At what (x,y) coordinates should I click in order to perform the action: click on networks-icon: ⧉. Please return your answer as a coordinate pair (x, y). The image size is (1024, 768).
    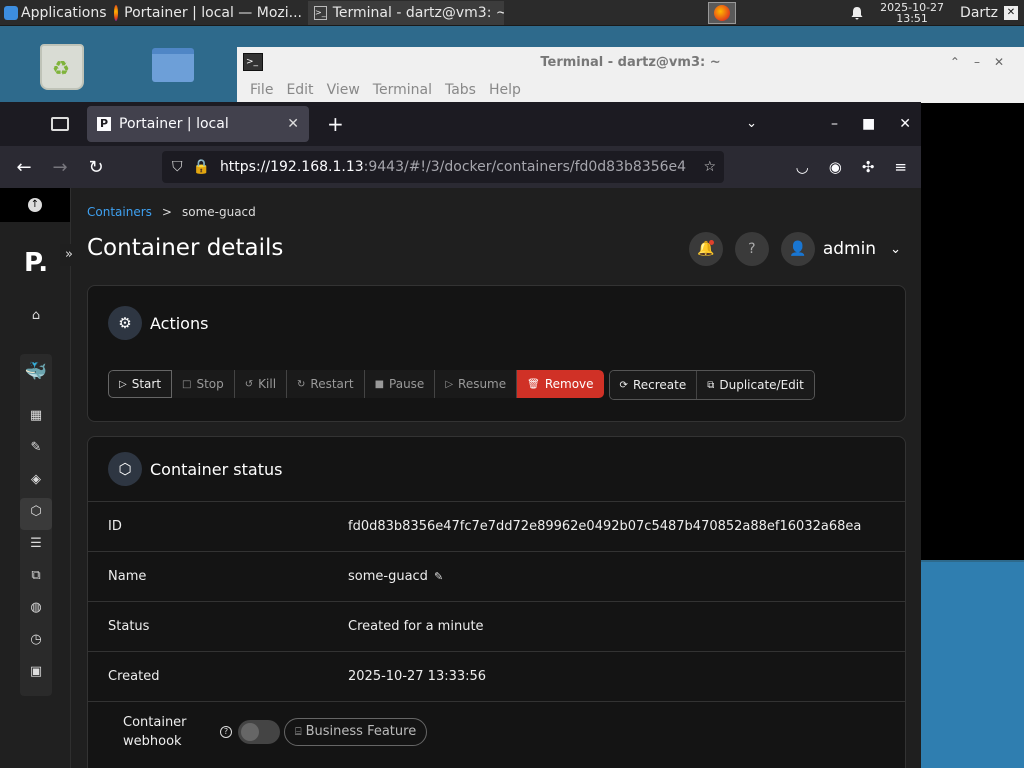
    Looking at the image, I should click on (36, 576).